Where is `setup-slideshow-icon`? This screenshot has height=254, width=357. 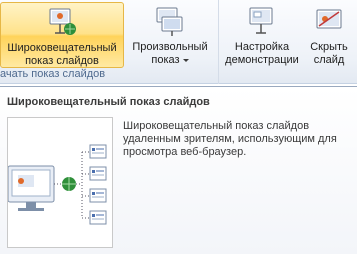
setup-slideshow-icon is located at coordinates (262, 24).